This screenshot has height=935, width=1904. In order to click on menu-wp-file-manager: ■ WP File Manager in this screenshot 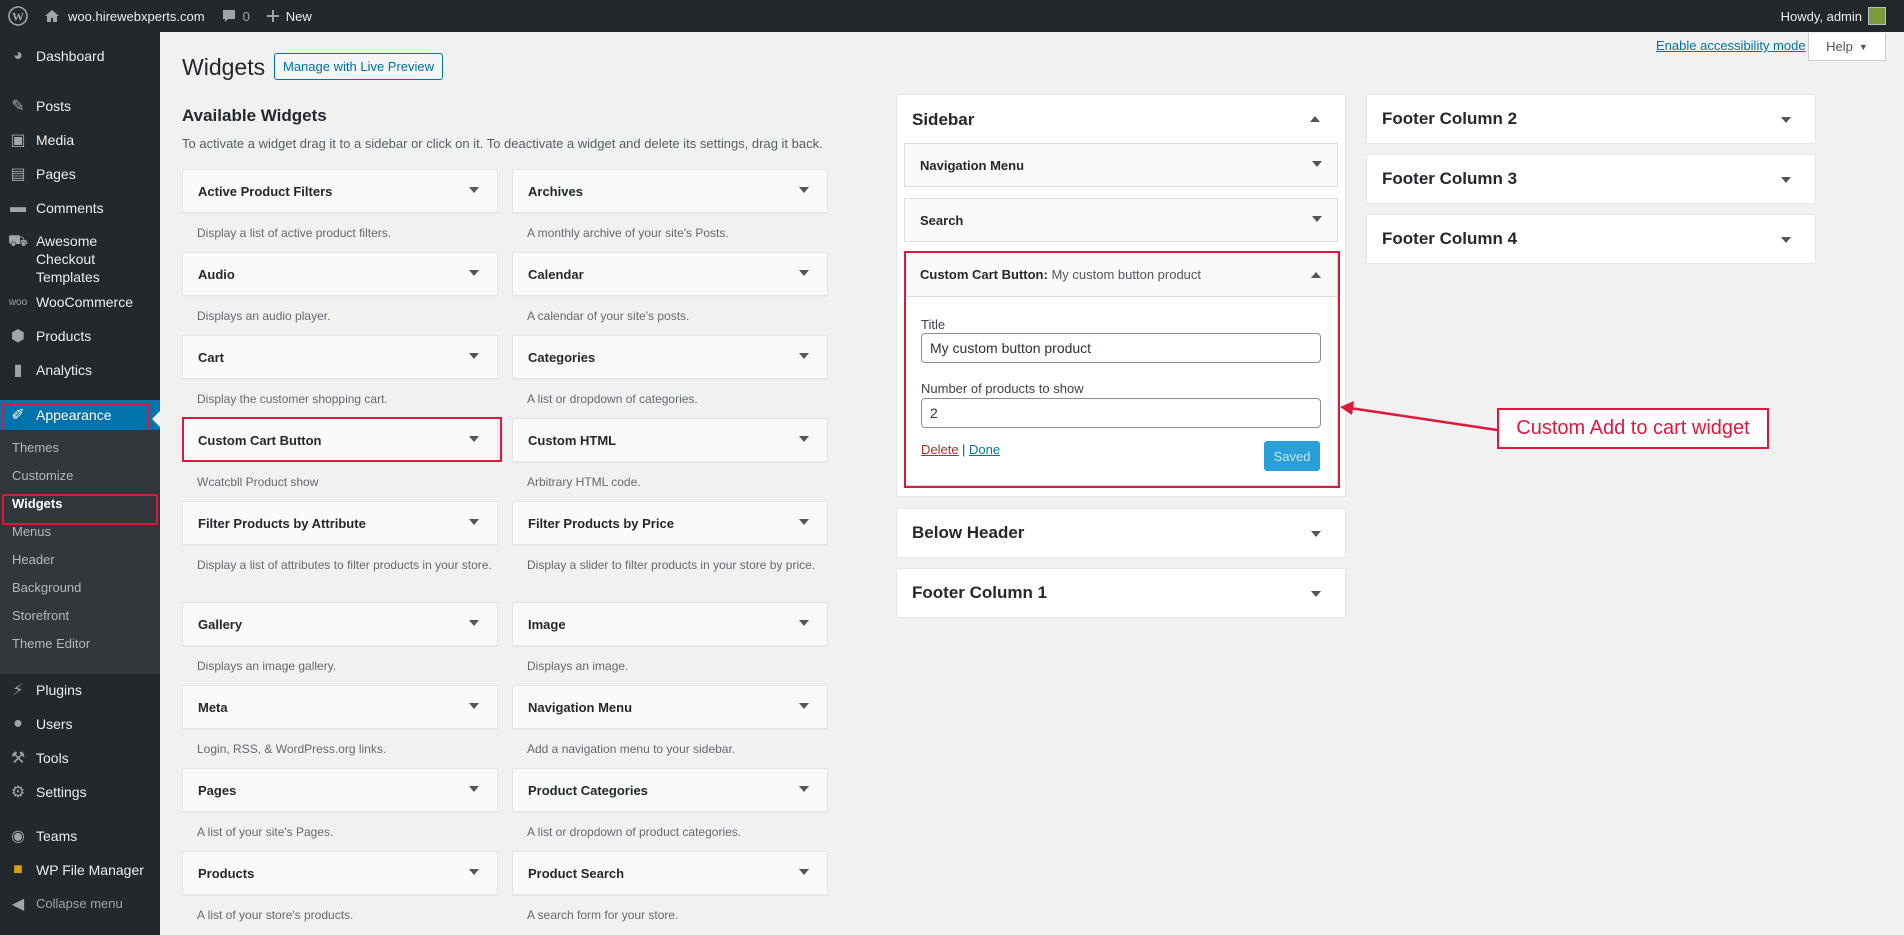, I will do `click(80, 870)`.